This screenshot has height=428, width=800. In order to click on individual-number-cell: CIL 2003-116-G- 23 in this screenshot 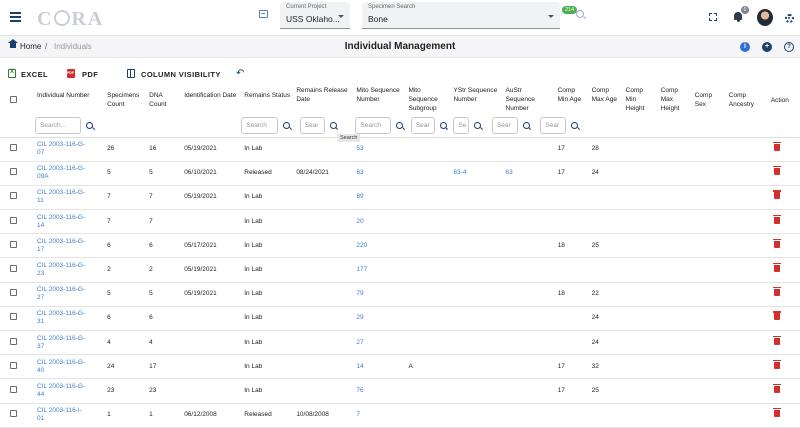, I will do `click(69, 270)`.